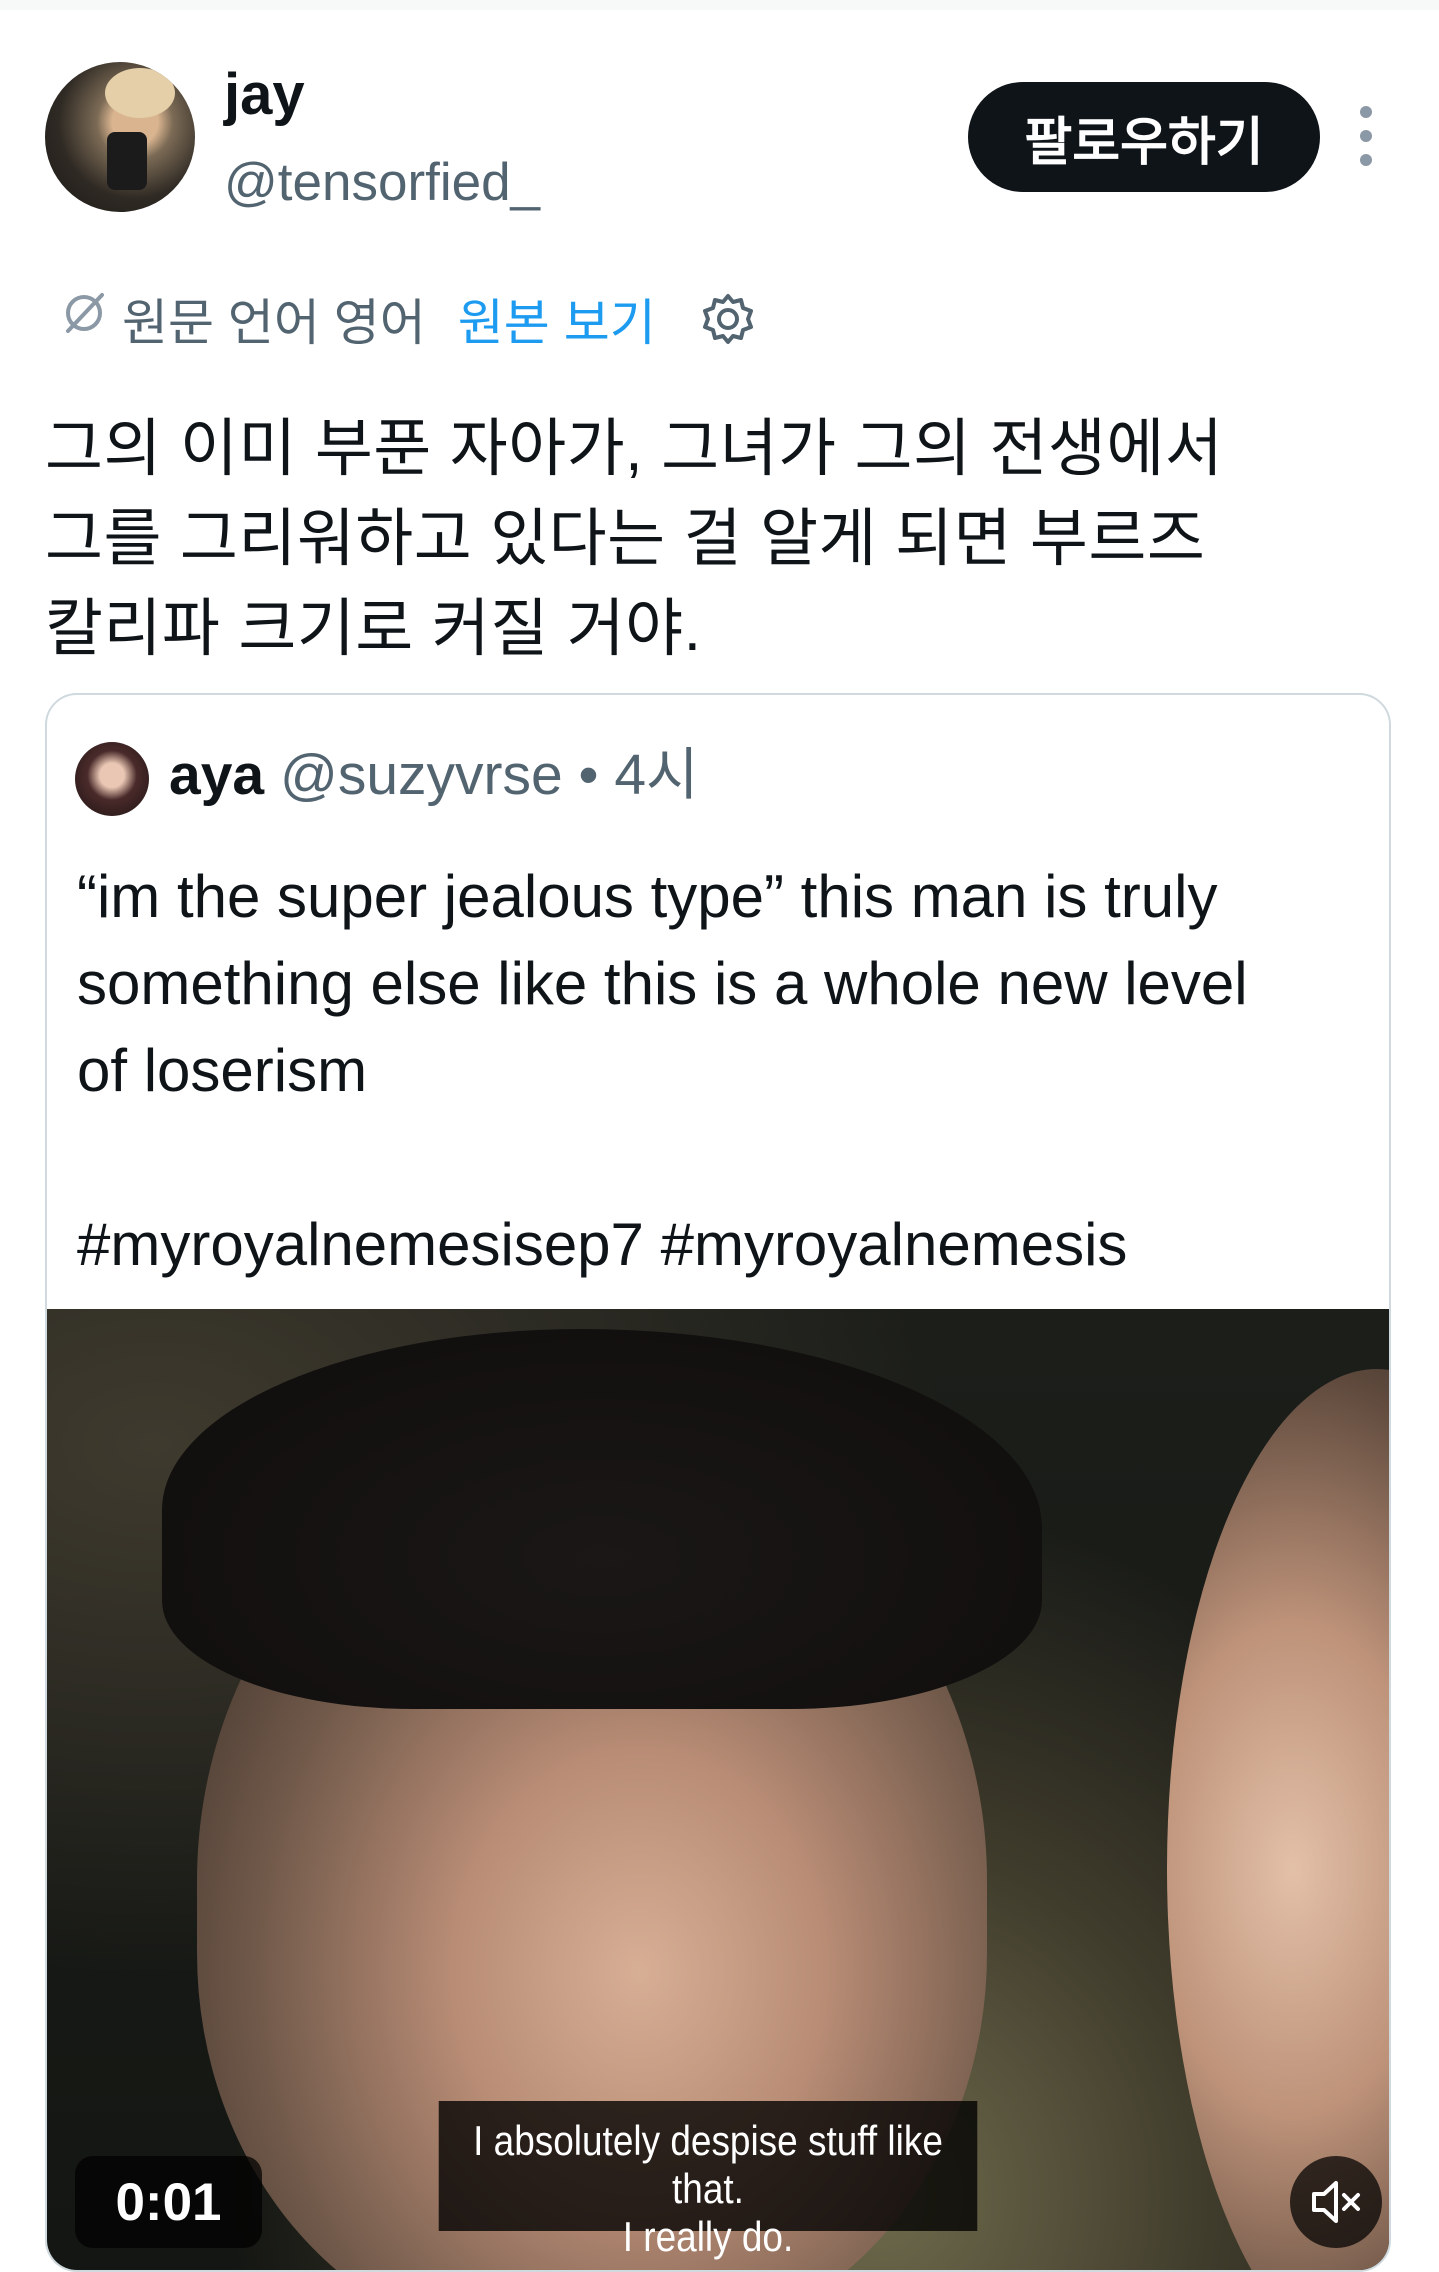 This screenshot has width=1439, height=2272. I want to click on quoted-timestamp: 4시, so click(656, 775).